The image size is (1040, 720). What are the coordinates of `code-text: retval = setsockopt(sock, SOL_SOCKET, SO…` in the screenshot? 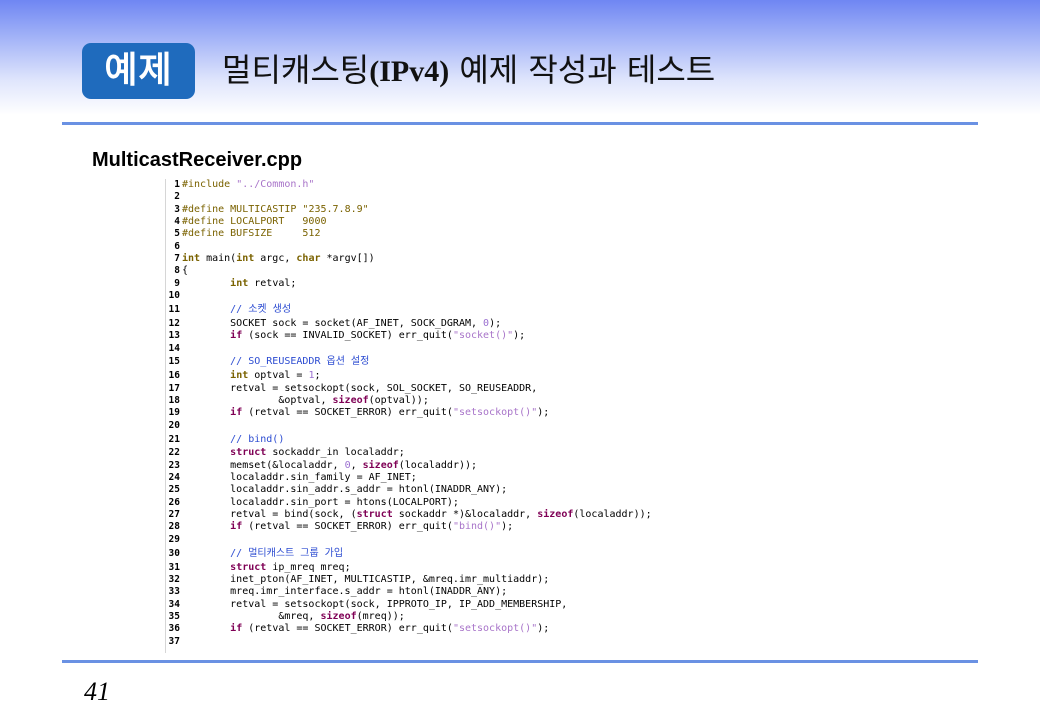 It's located at (360, 388).